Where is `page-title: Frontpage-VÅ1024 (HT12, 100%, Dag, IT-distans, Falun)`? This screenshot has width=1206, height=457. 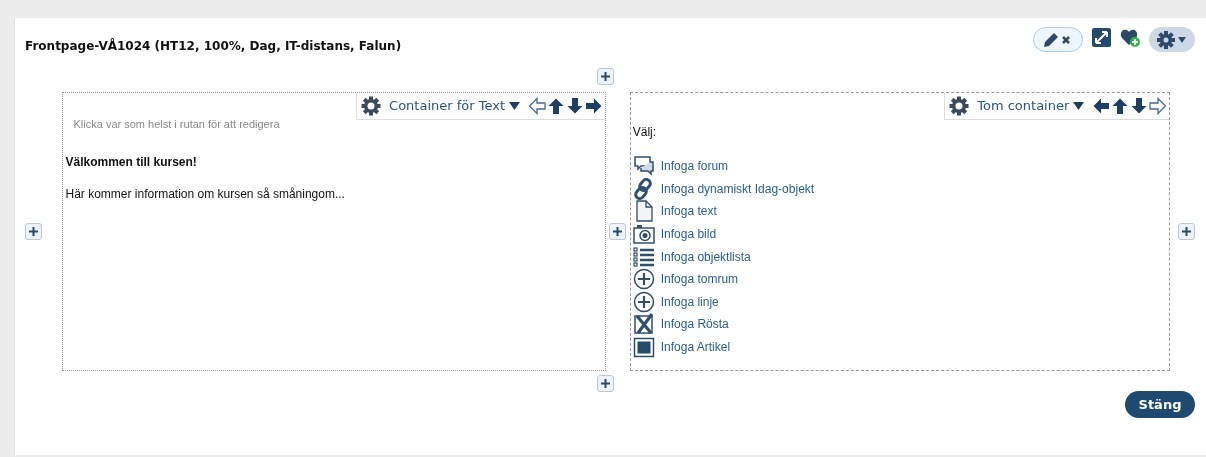 page-title: Frontpage-VÅ1024 (HT12, 100%, Dag, IT-distans, Falun) is located at coordinates (213, 46).